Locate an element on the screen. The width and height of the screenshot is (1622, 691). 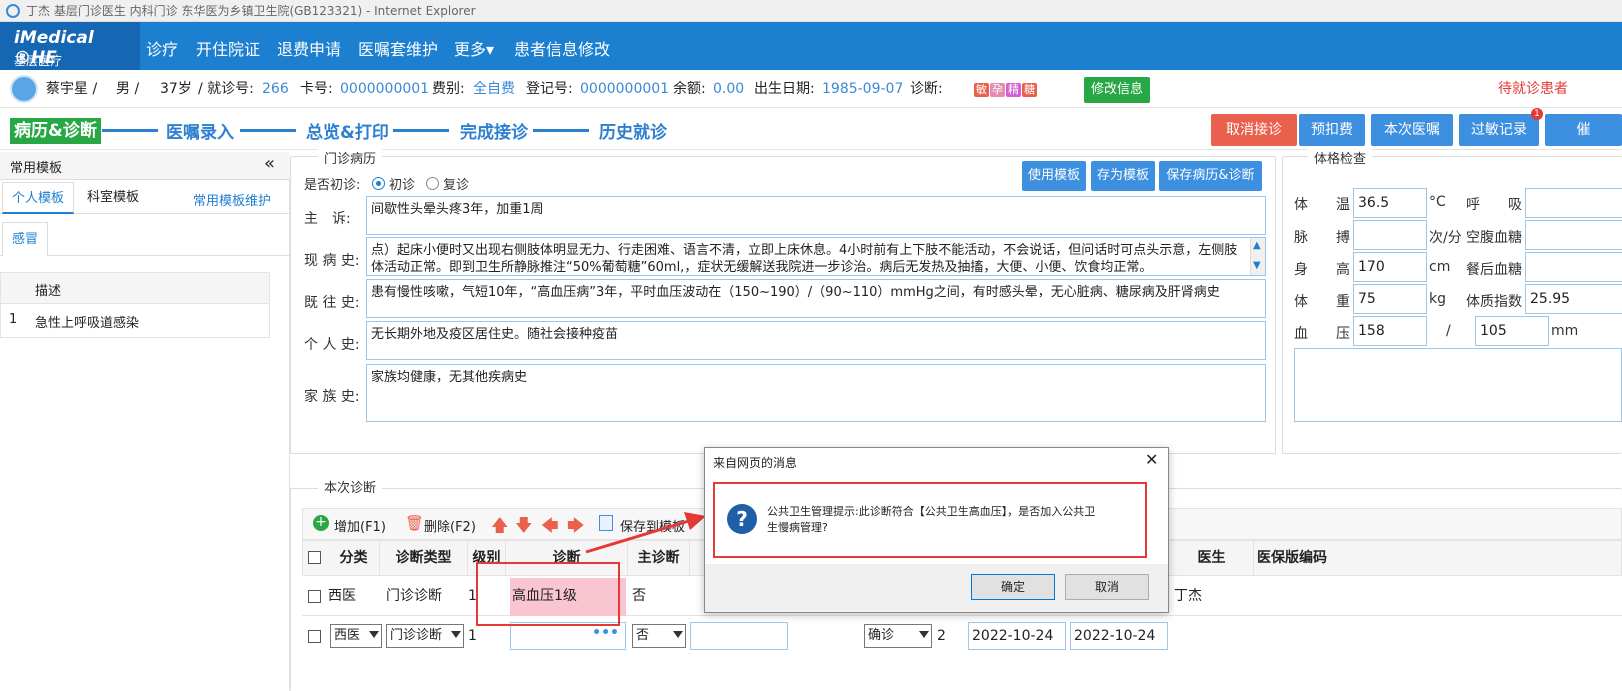
personal-history-label: 个 人 史: is located at coordinates (332, 345).